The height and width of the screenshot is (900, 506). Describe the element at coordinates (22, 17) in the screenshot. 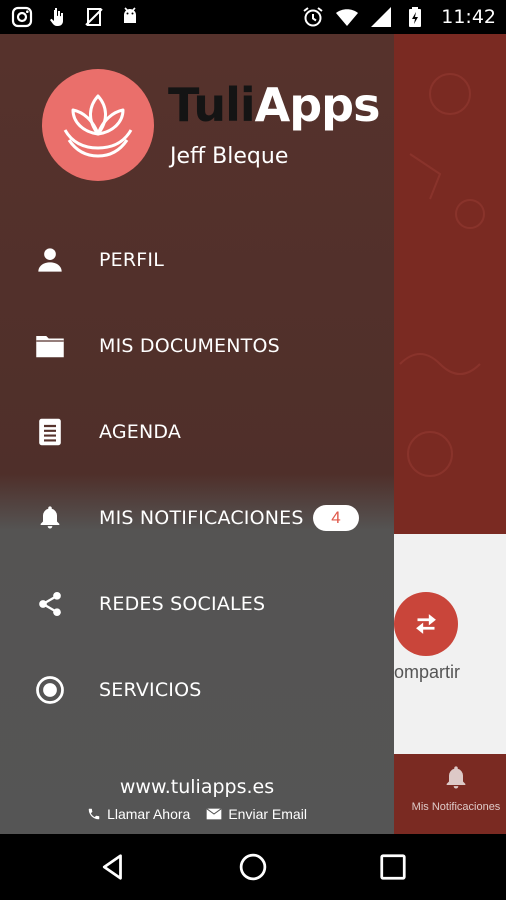

I see `instagram-icon` at that location.